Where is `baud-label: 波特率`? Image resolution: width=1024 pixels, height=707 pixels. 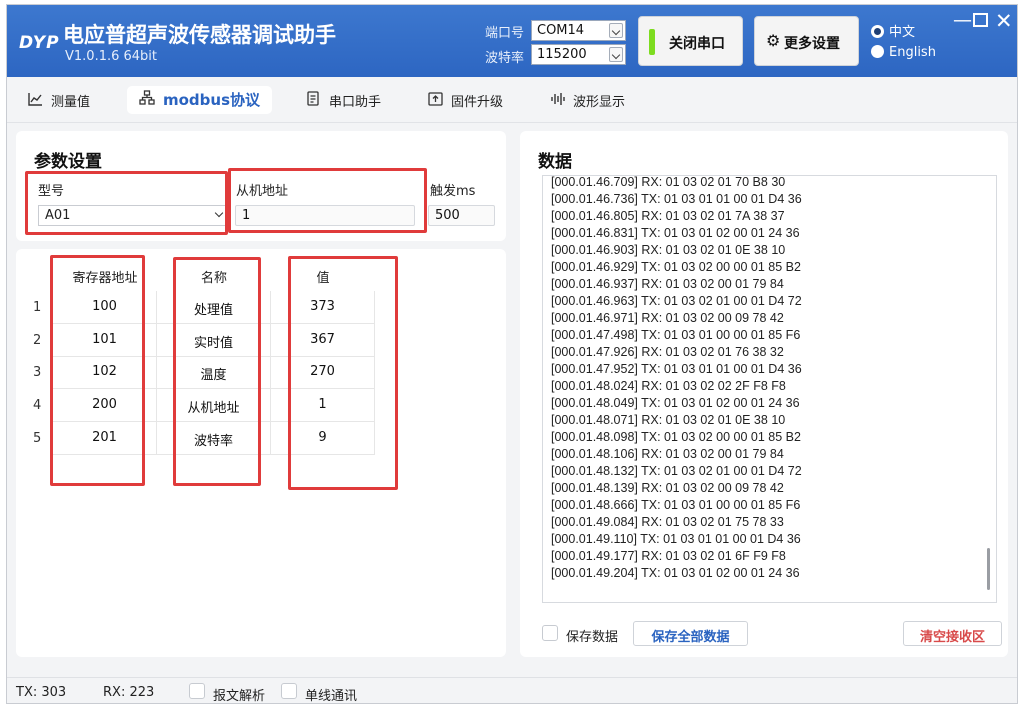 baud-label: 波特率 is located at coordinates (505, 58).